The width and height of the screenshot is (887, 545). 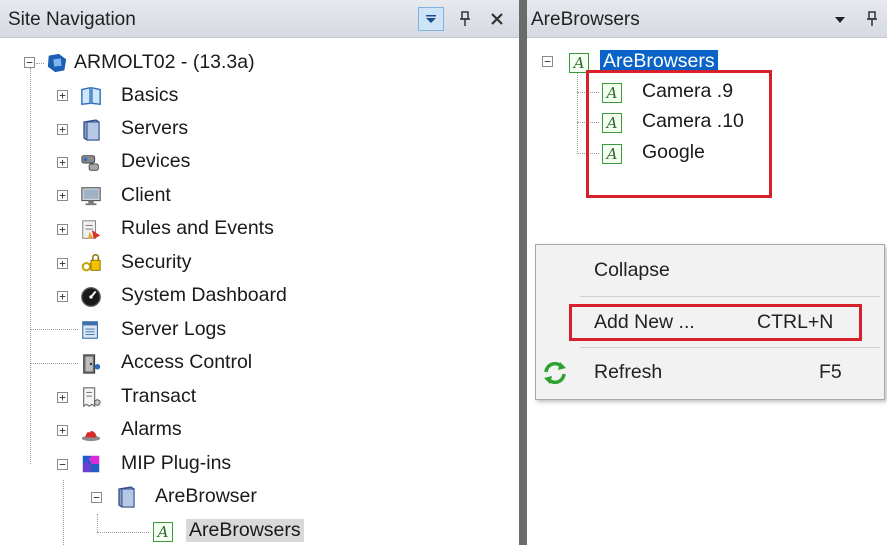 What do you see at coordinates (91, 431) in the screenshot?
I see `alarm-icon` at bounding box center [91, 431].